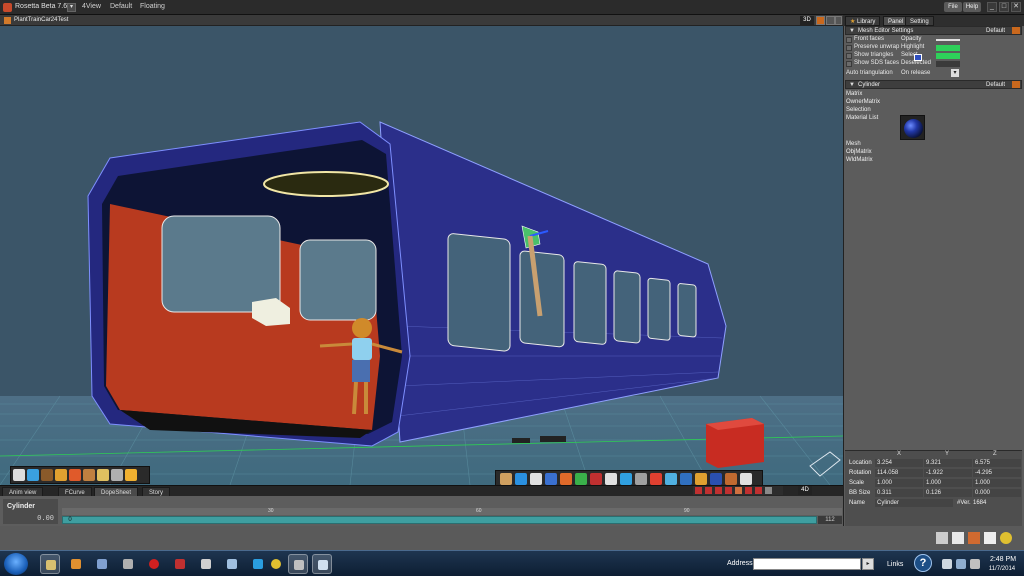 The width and height of the screenshot is (1024, 576). Describe the element at coordinates (807, 20) in the screenshot. I see `view-mode-3d-button: 3D` at that location.